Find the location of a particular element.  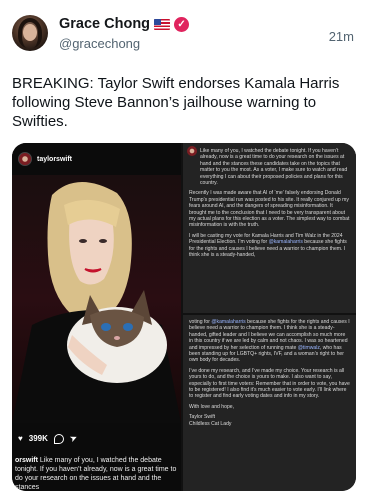

like-count: 399K is located at coordinates (38, 438).